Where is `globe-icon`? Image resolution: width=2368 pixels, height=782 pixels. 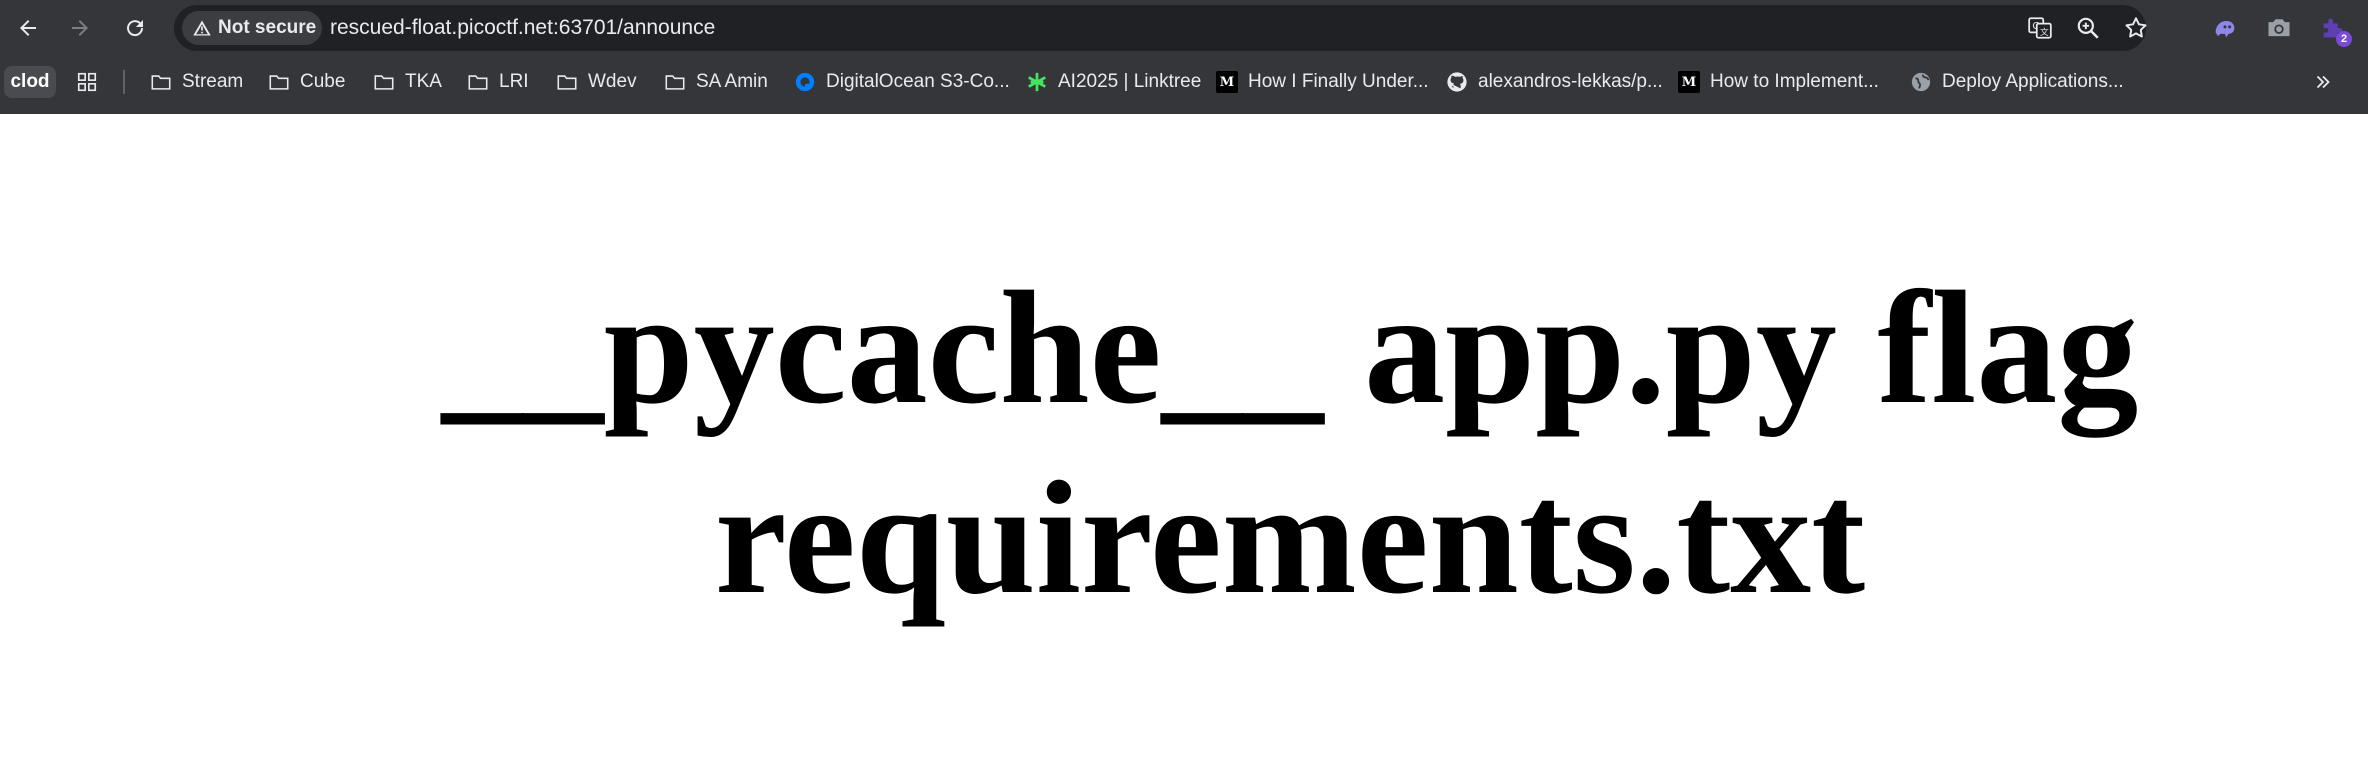
globe-icon is located at coordinates (1921, 82).